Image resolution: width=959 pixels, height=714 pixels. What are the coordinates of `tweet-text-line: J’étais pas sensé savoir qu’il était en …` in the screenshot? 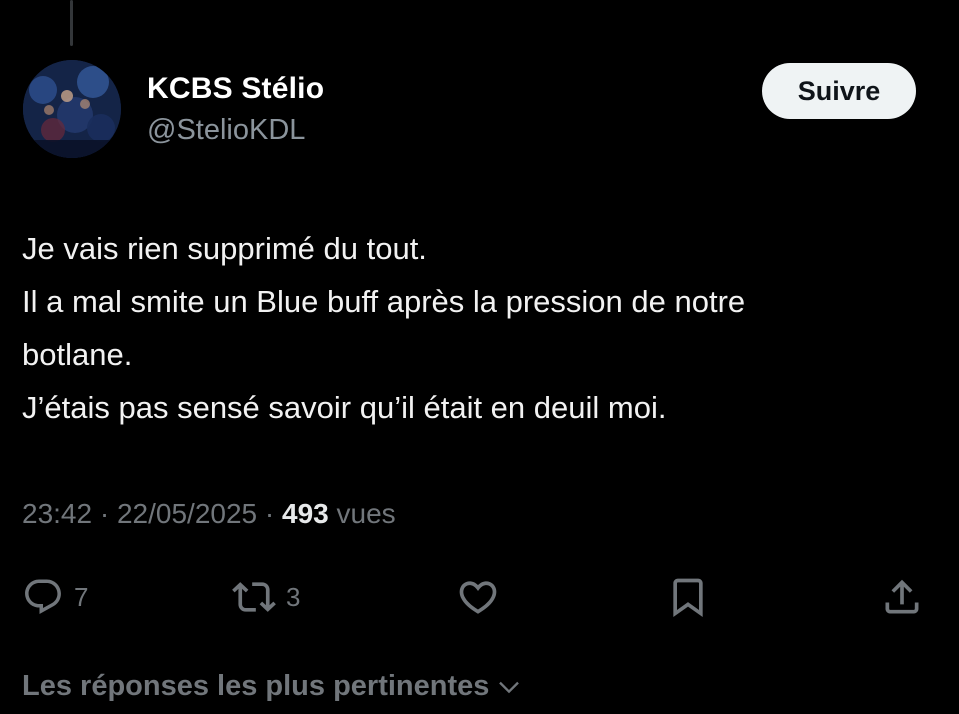 It's located at (344, 407).